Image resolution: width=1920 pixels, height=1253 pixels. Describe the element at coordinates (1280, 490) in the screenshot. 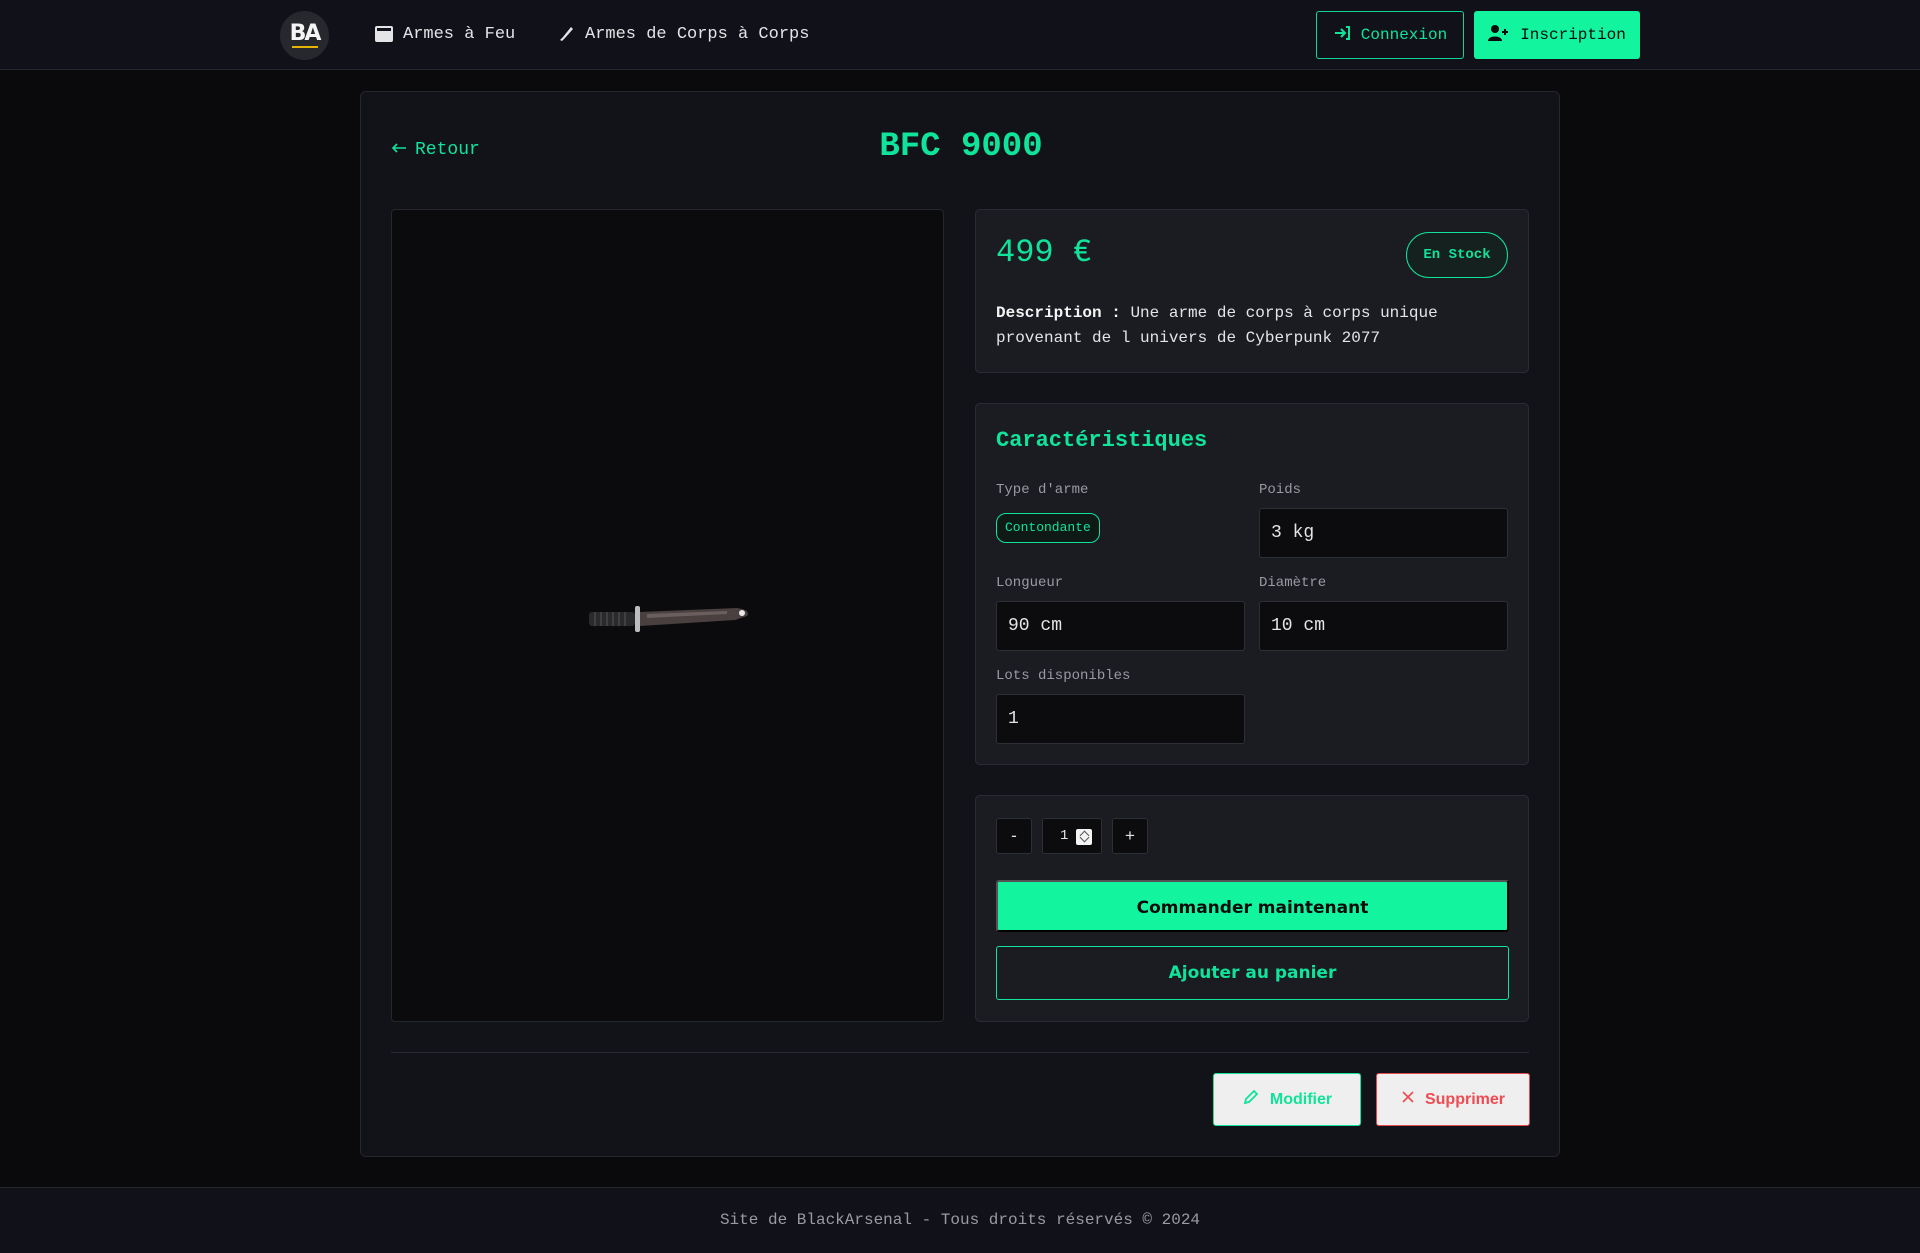

I see `weight-label: Poids` at that location.